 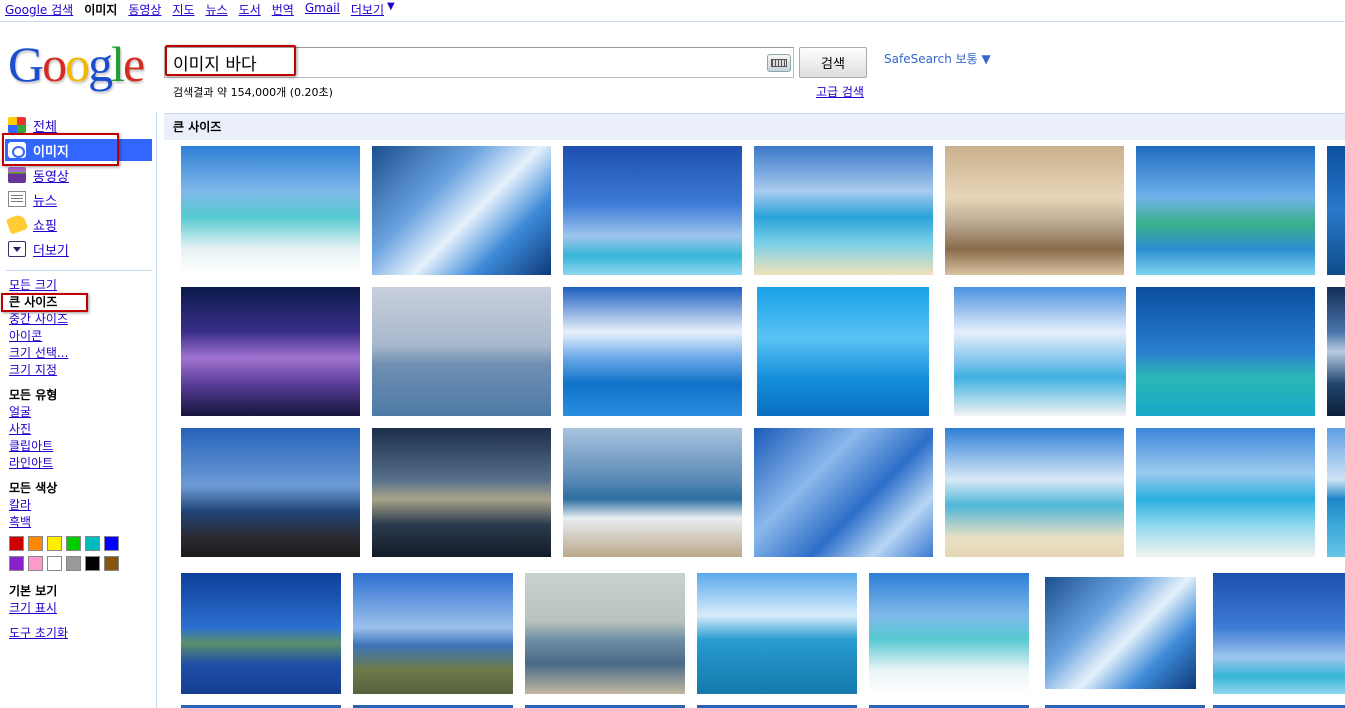 I want to click on sidebar-nav-item: 쇼핑, so click(x=79, y=224).